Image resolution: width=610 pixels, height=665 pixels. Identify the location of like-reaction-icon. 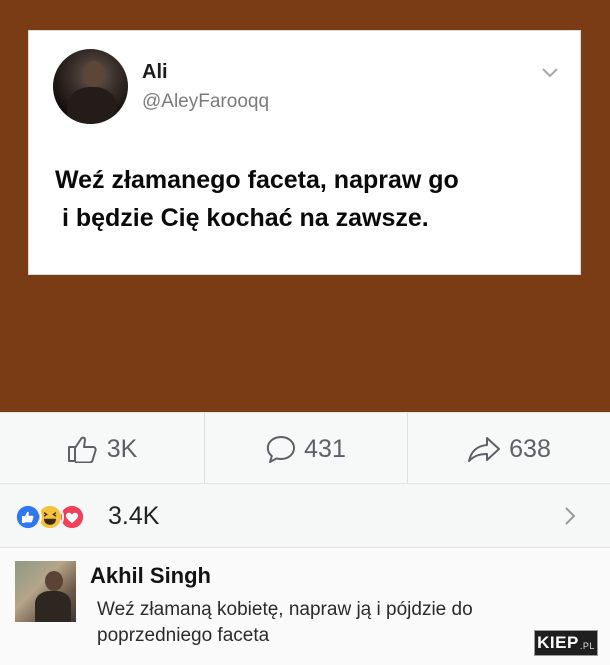
(28, 517).